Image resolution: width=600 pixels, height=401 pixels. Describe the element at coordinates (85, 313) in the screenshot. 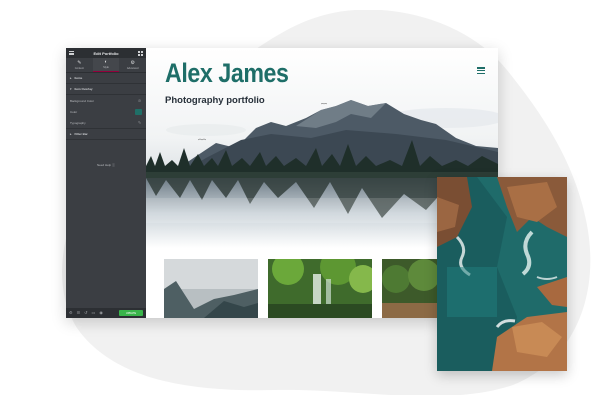

I see `history-icon: ↺` at that location.